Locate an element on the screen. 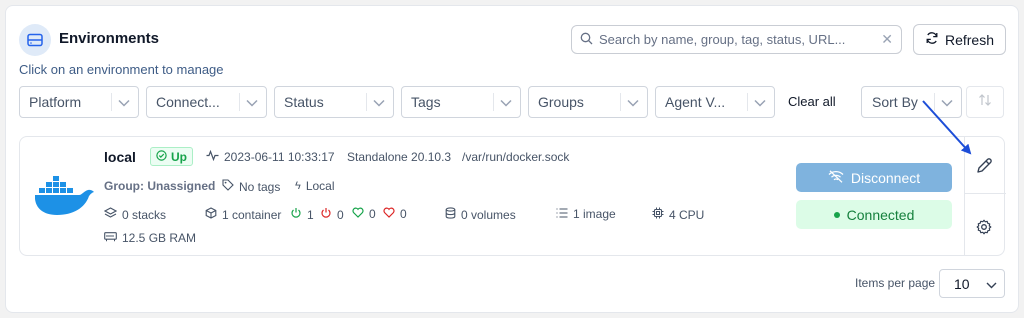 The height and width of the screenshot is (318, 1024). group-label: Group: Unassigned is located at coordinates (160, 186).